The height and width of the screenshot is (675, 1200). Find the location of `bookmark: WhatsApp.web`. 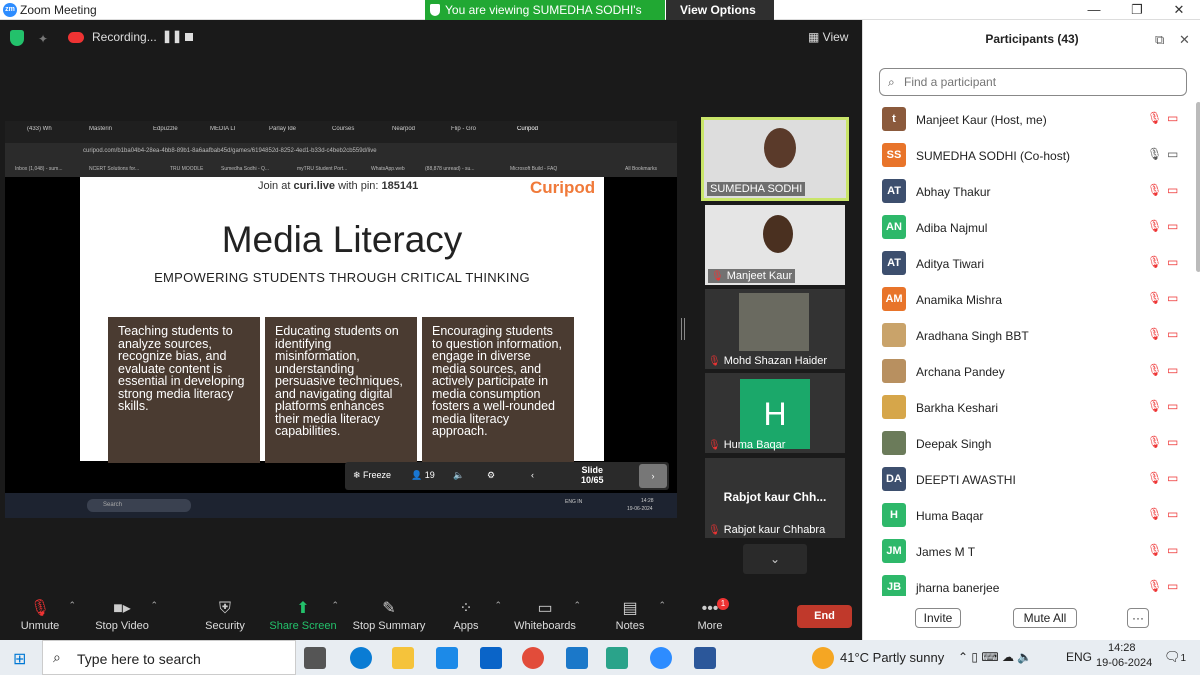

bookmark: WhatsApp.web is located at coordinates (388, 169).